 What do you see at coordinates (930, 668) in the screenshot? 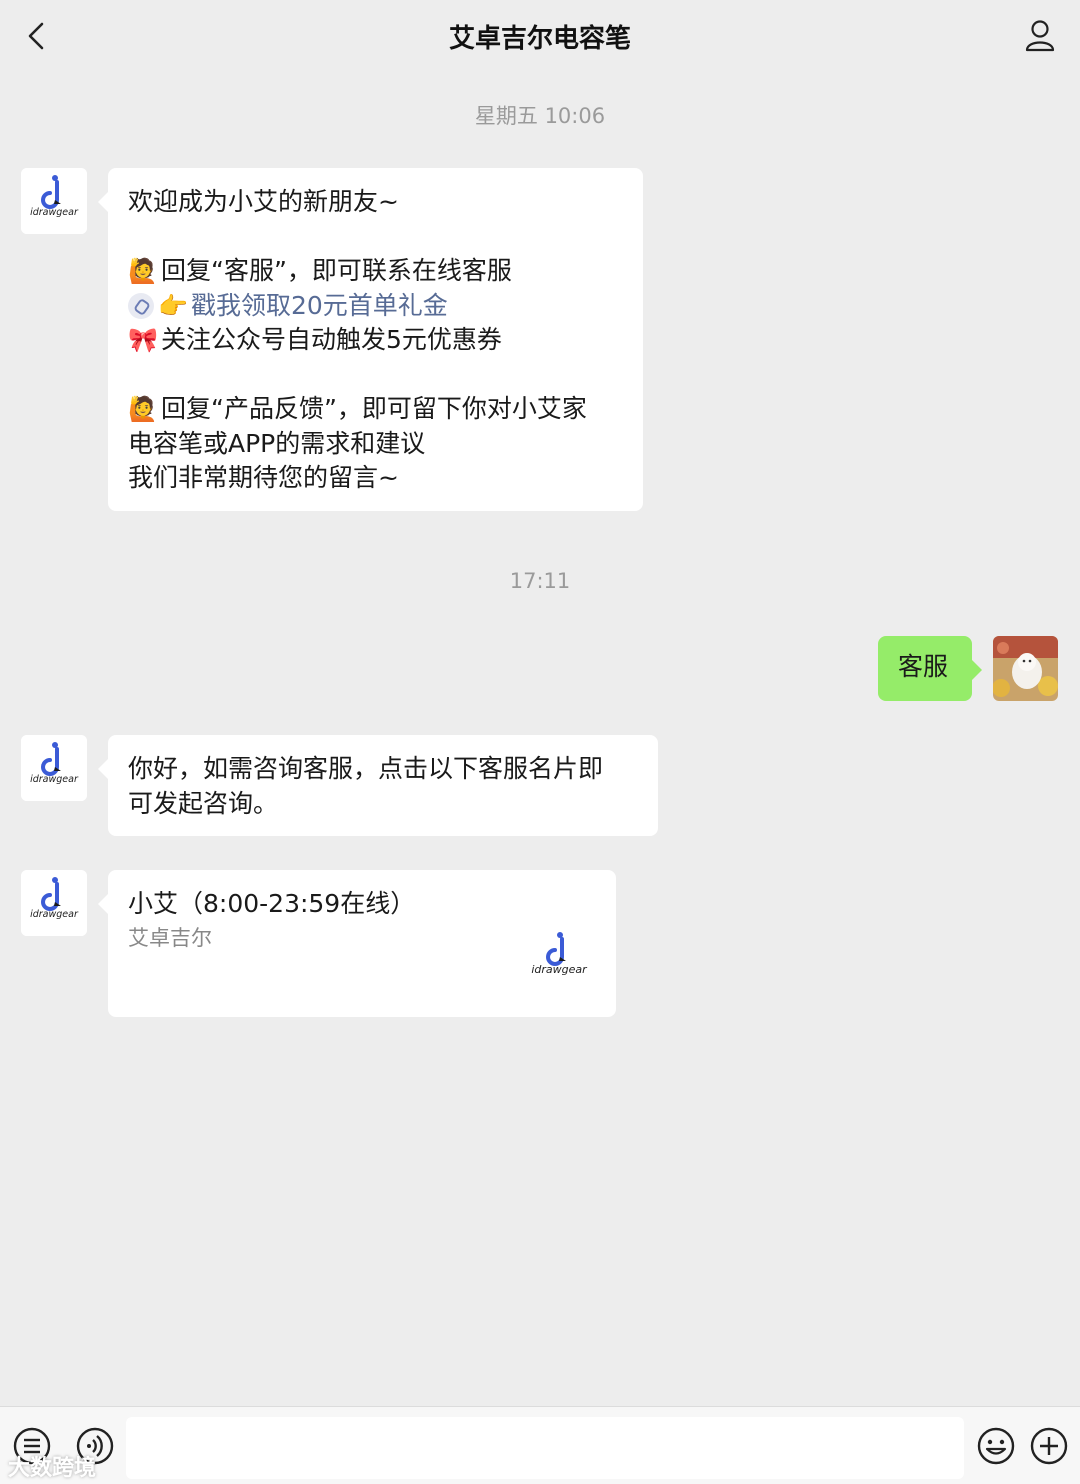
I see `user-message: 客服` at bounding box center [930, 668].